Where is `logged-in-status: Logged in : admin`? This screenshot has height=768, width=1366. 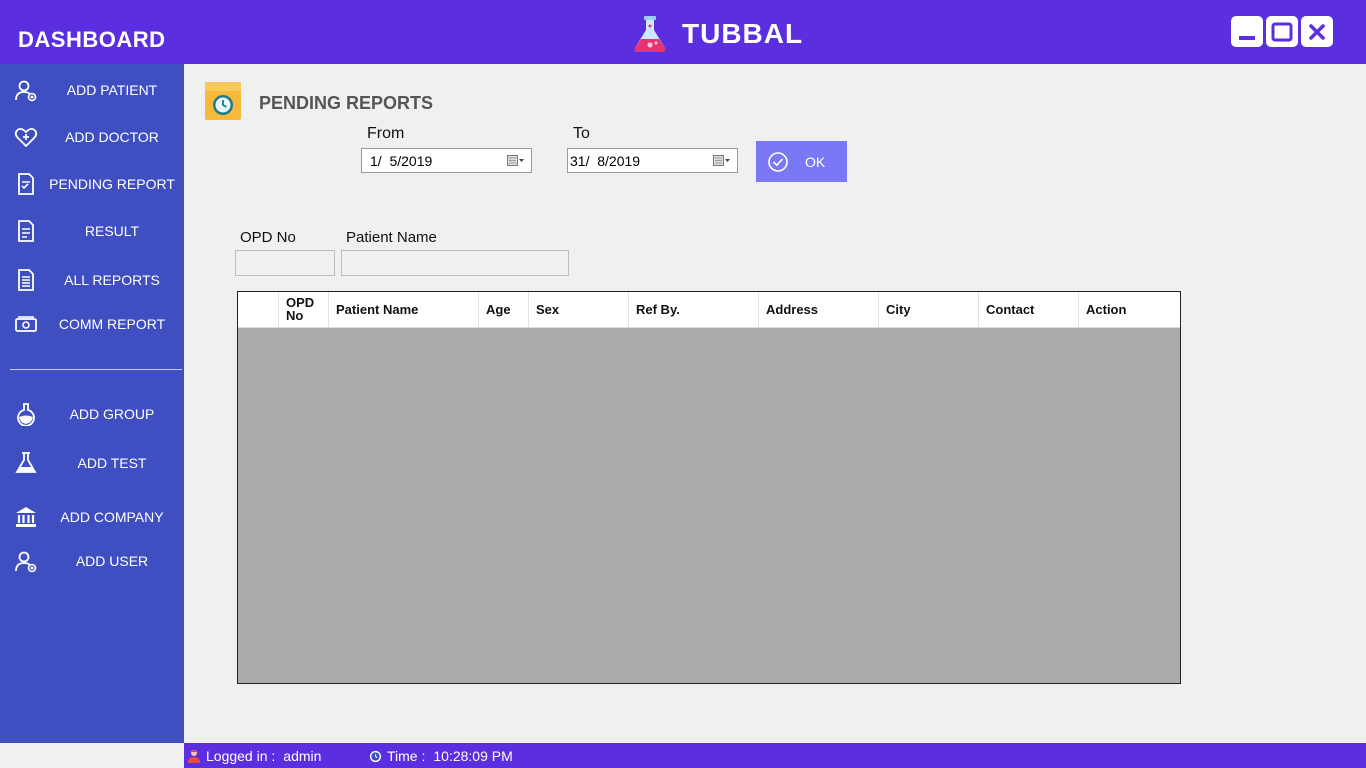 logged-in-status: Logged in : admin is located at coordinates (254, 756).